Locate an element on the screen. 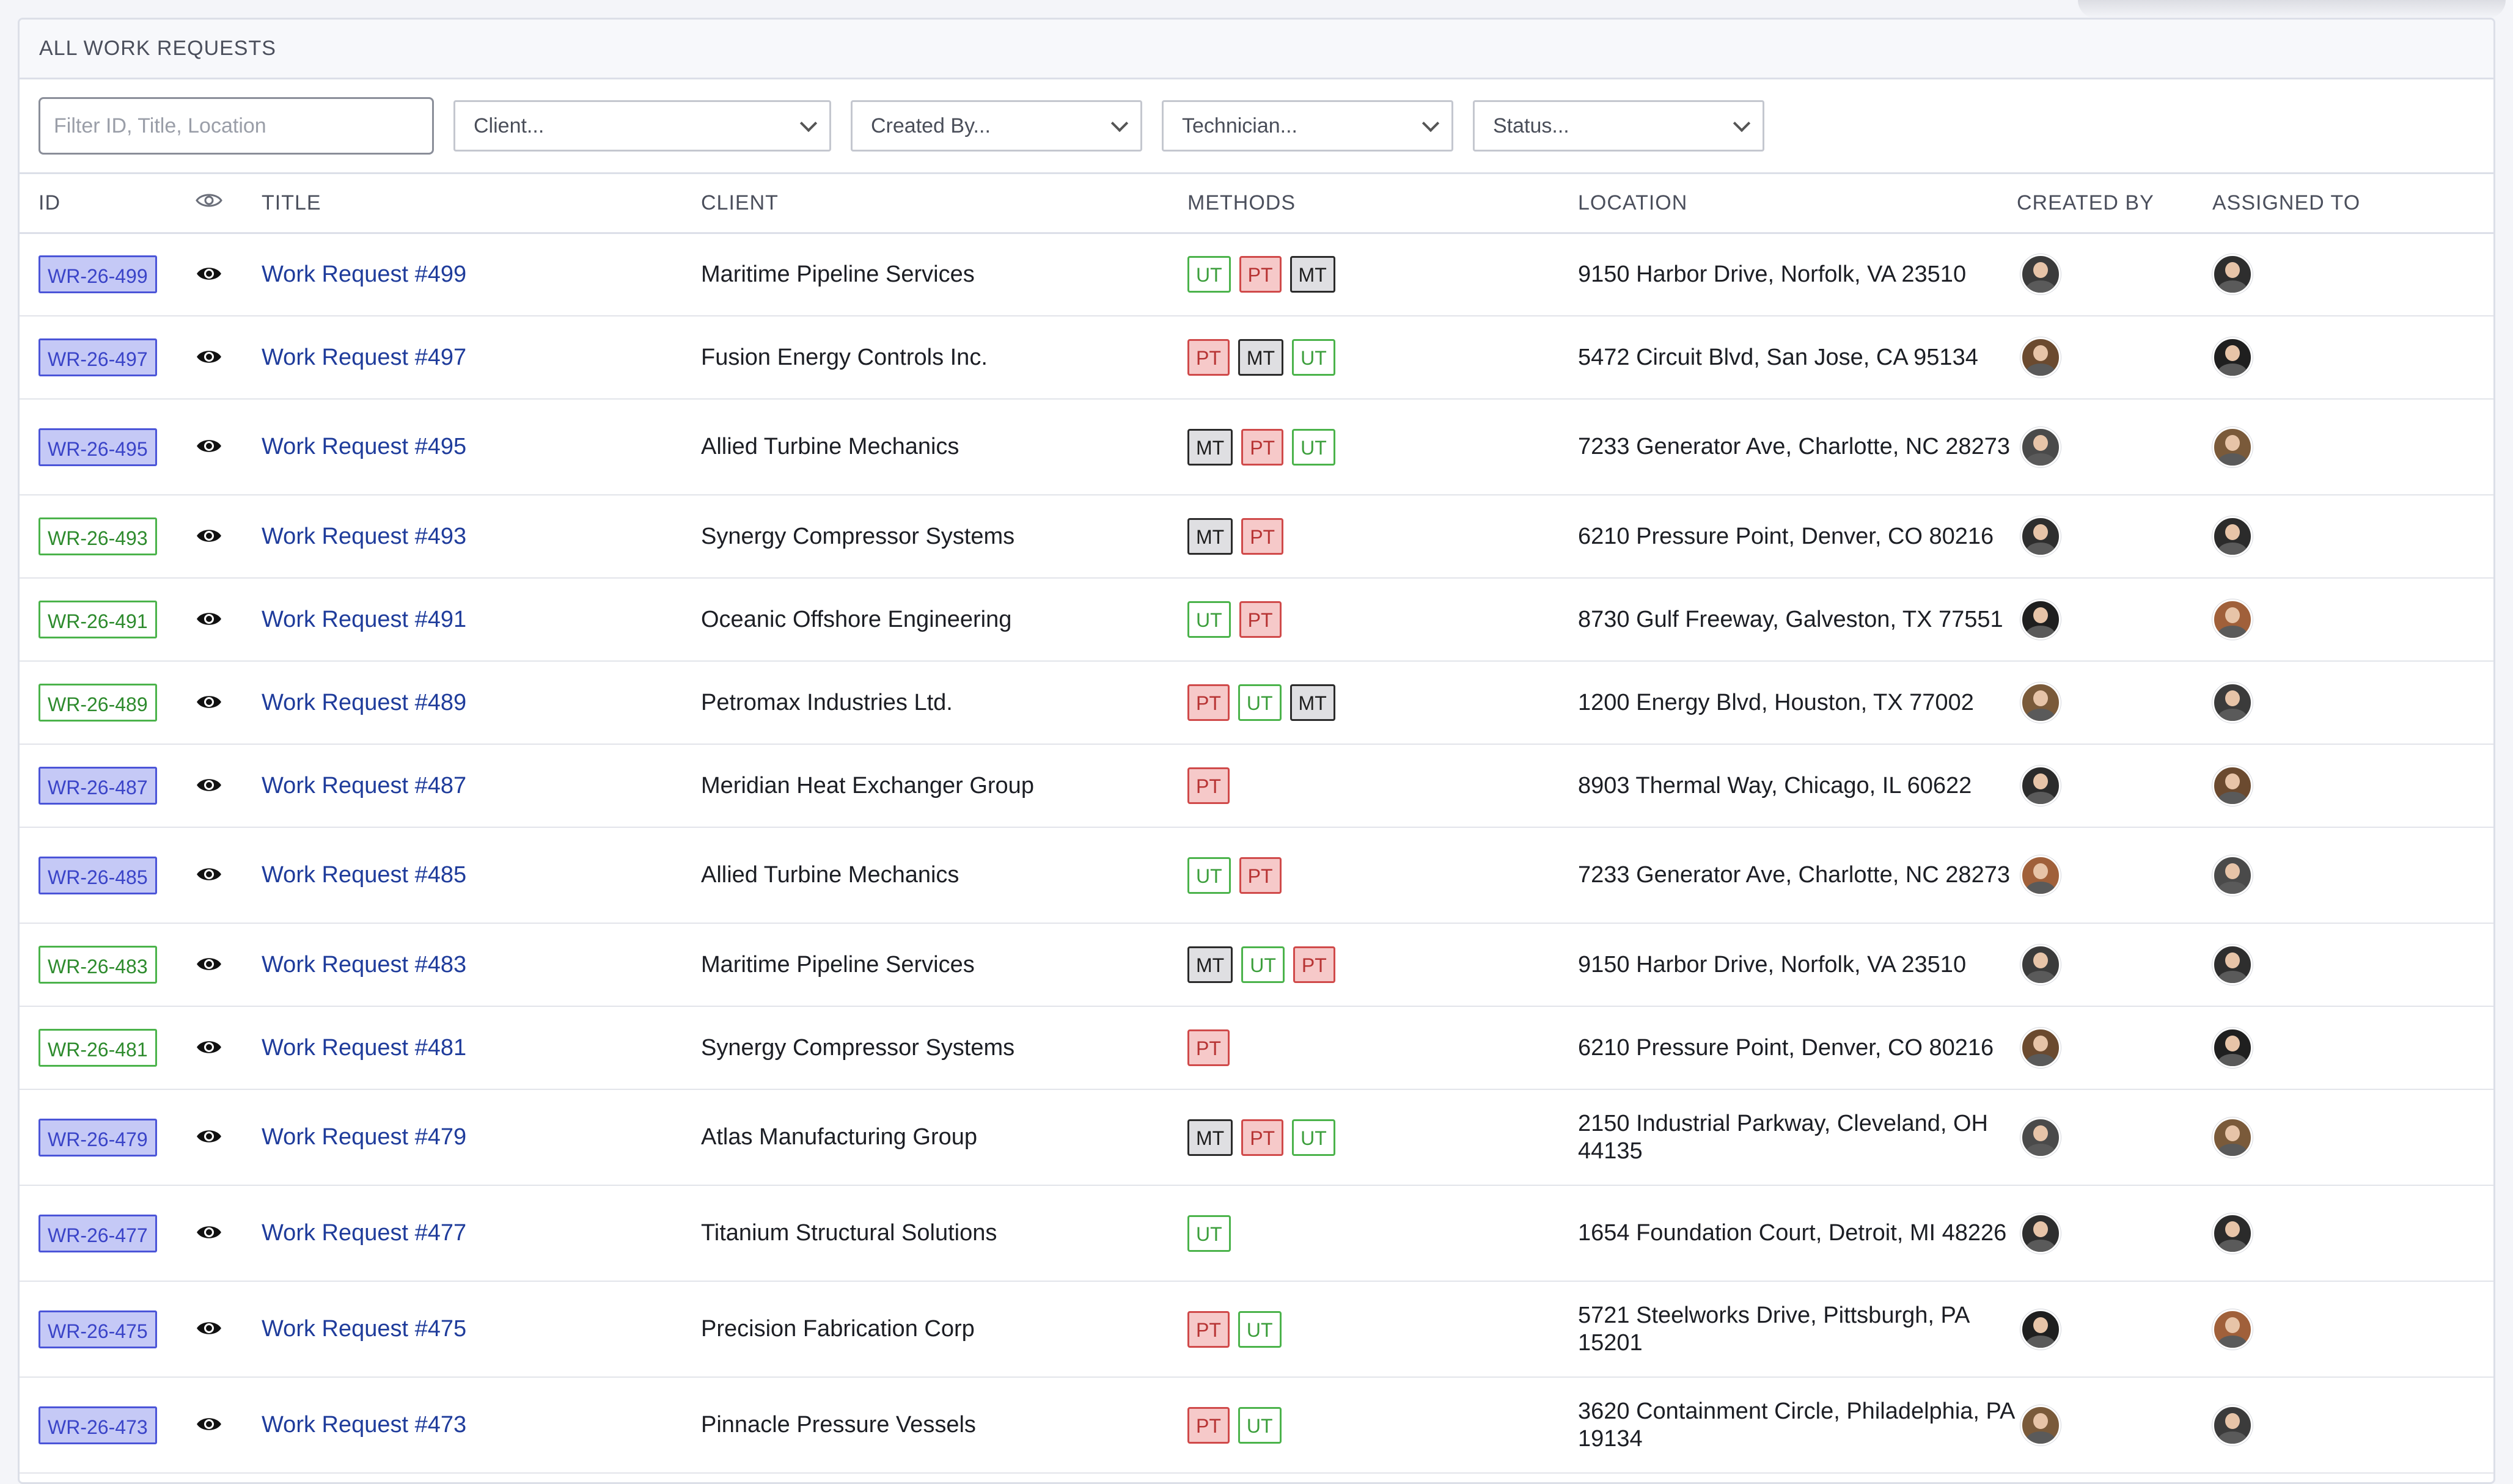 This screenshot has height=1484, width=2513. request-id-badge: WR-26-489 is located at coordinates (98, 703).